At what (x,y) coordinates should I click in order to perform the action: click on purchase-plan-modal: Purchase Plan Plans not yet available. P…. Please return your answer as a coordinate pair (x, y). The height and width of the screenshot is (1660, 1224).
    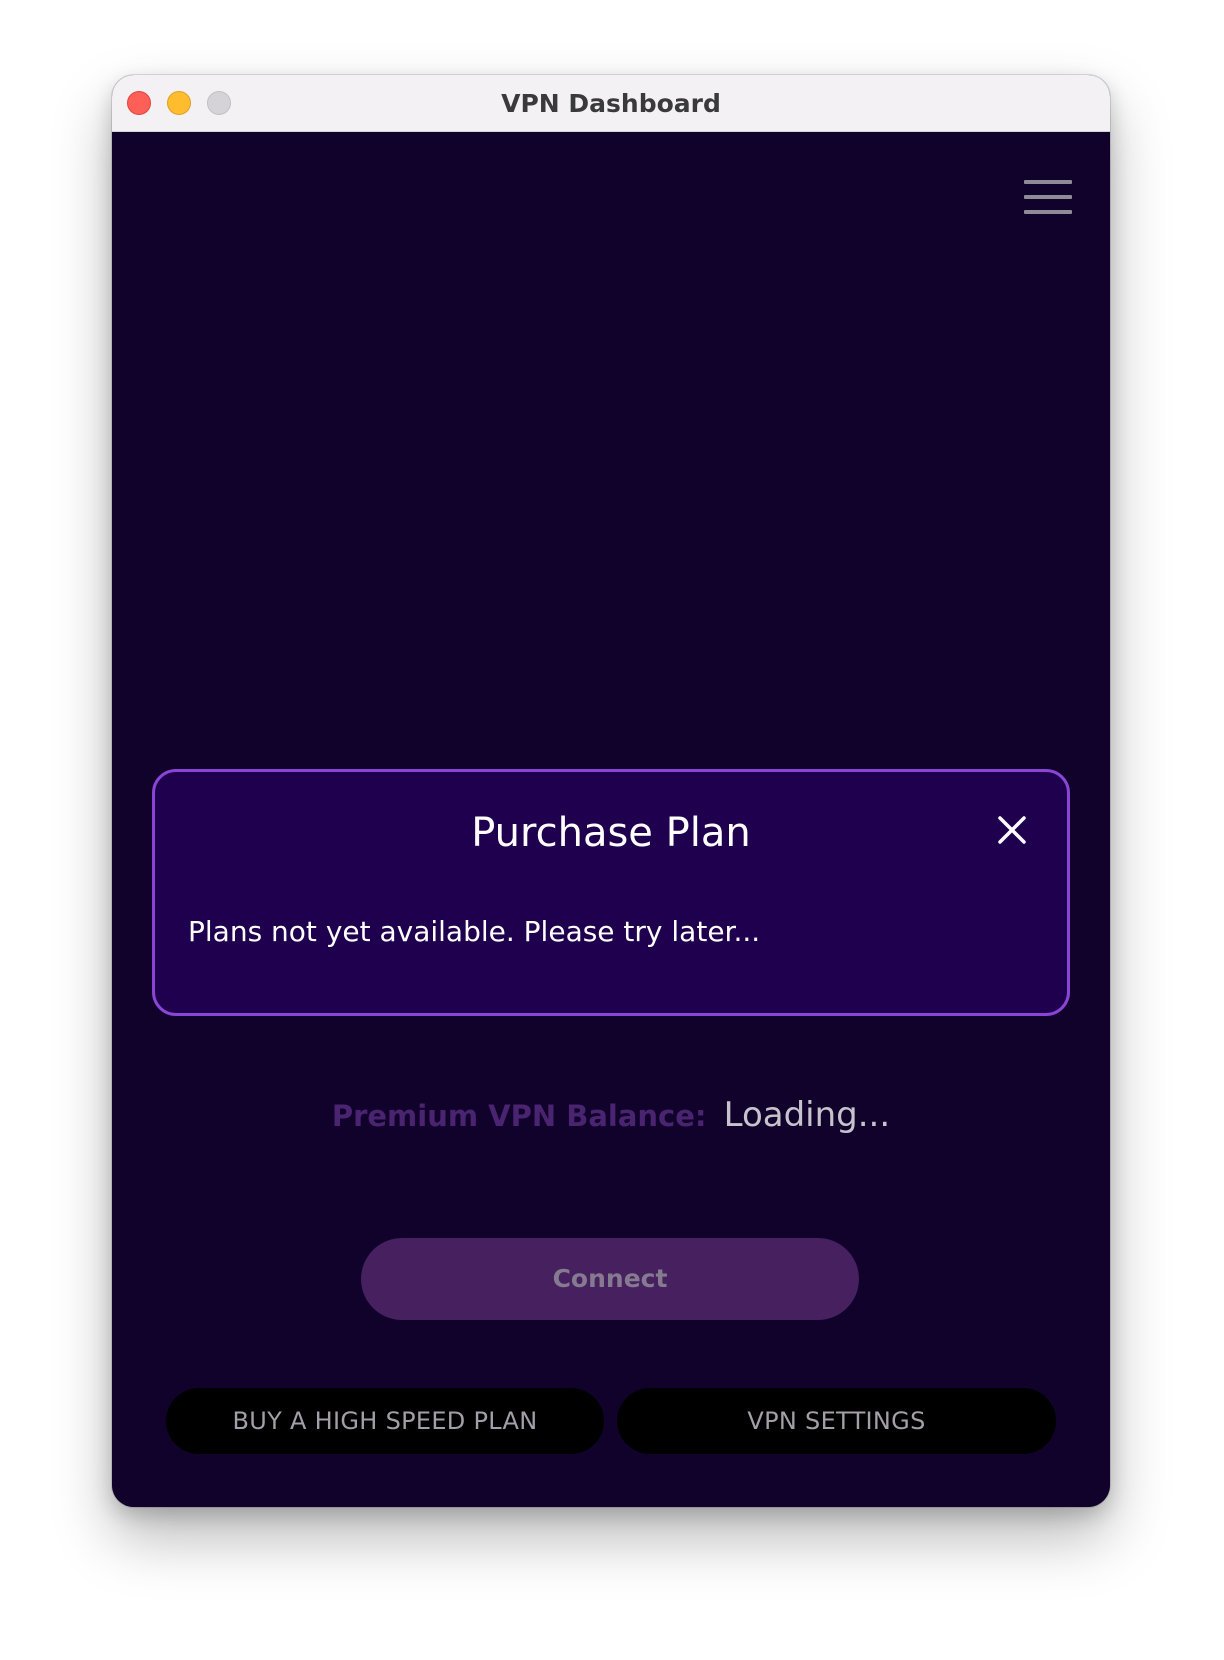
    Looking at the image, I should click on (611, 892).